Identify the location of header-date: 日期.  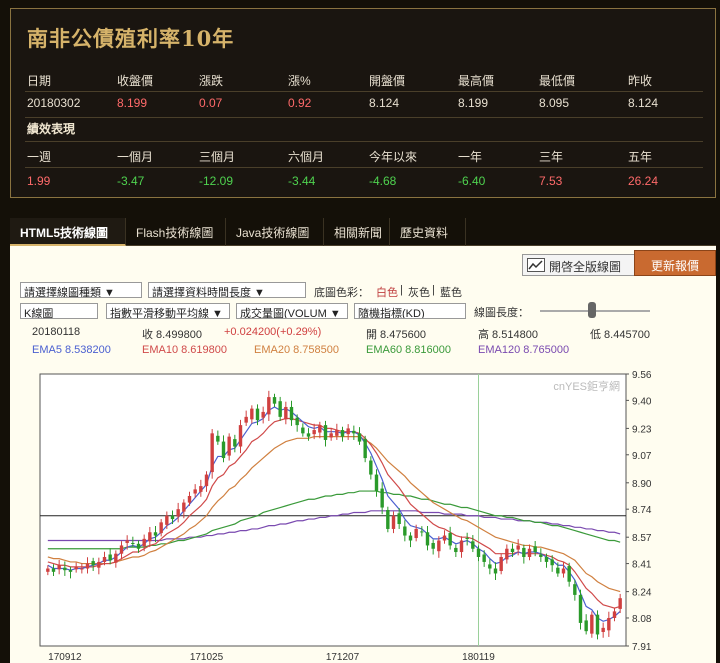
(39, 81).